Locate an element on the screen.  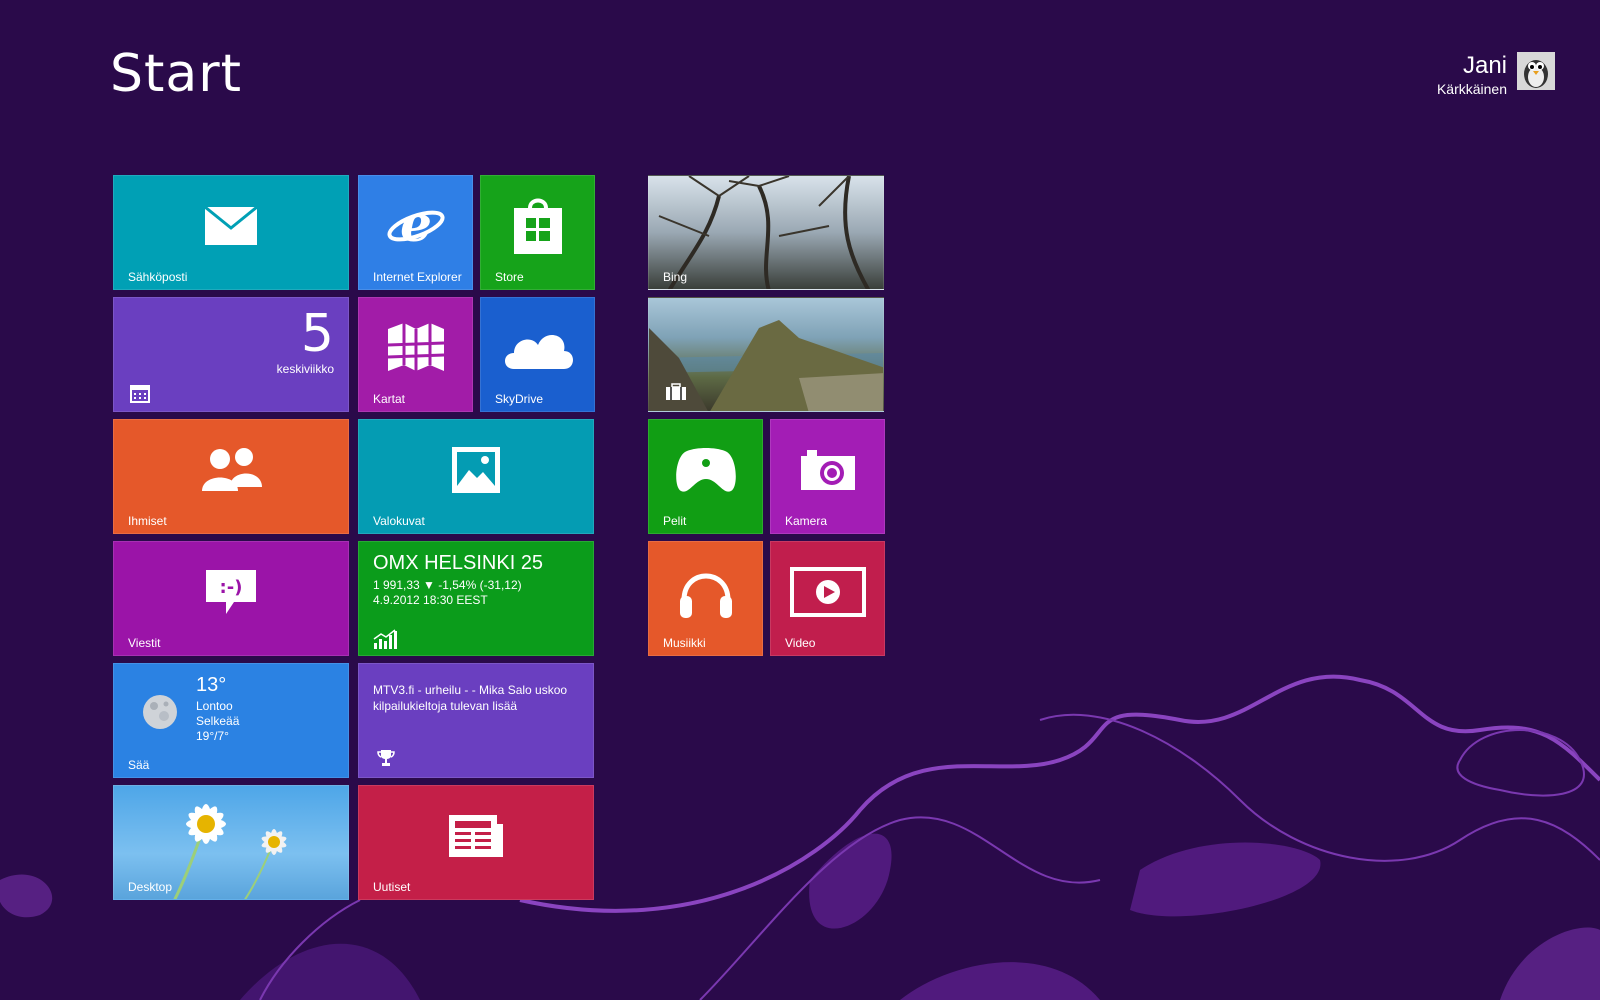
video-icon is located at coordinates (827, 591).